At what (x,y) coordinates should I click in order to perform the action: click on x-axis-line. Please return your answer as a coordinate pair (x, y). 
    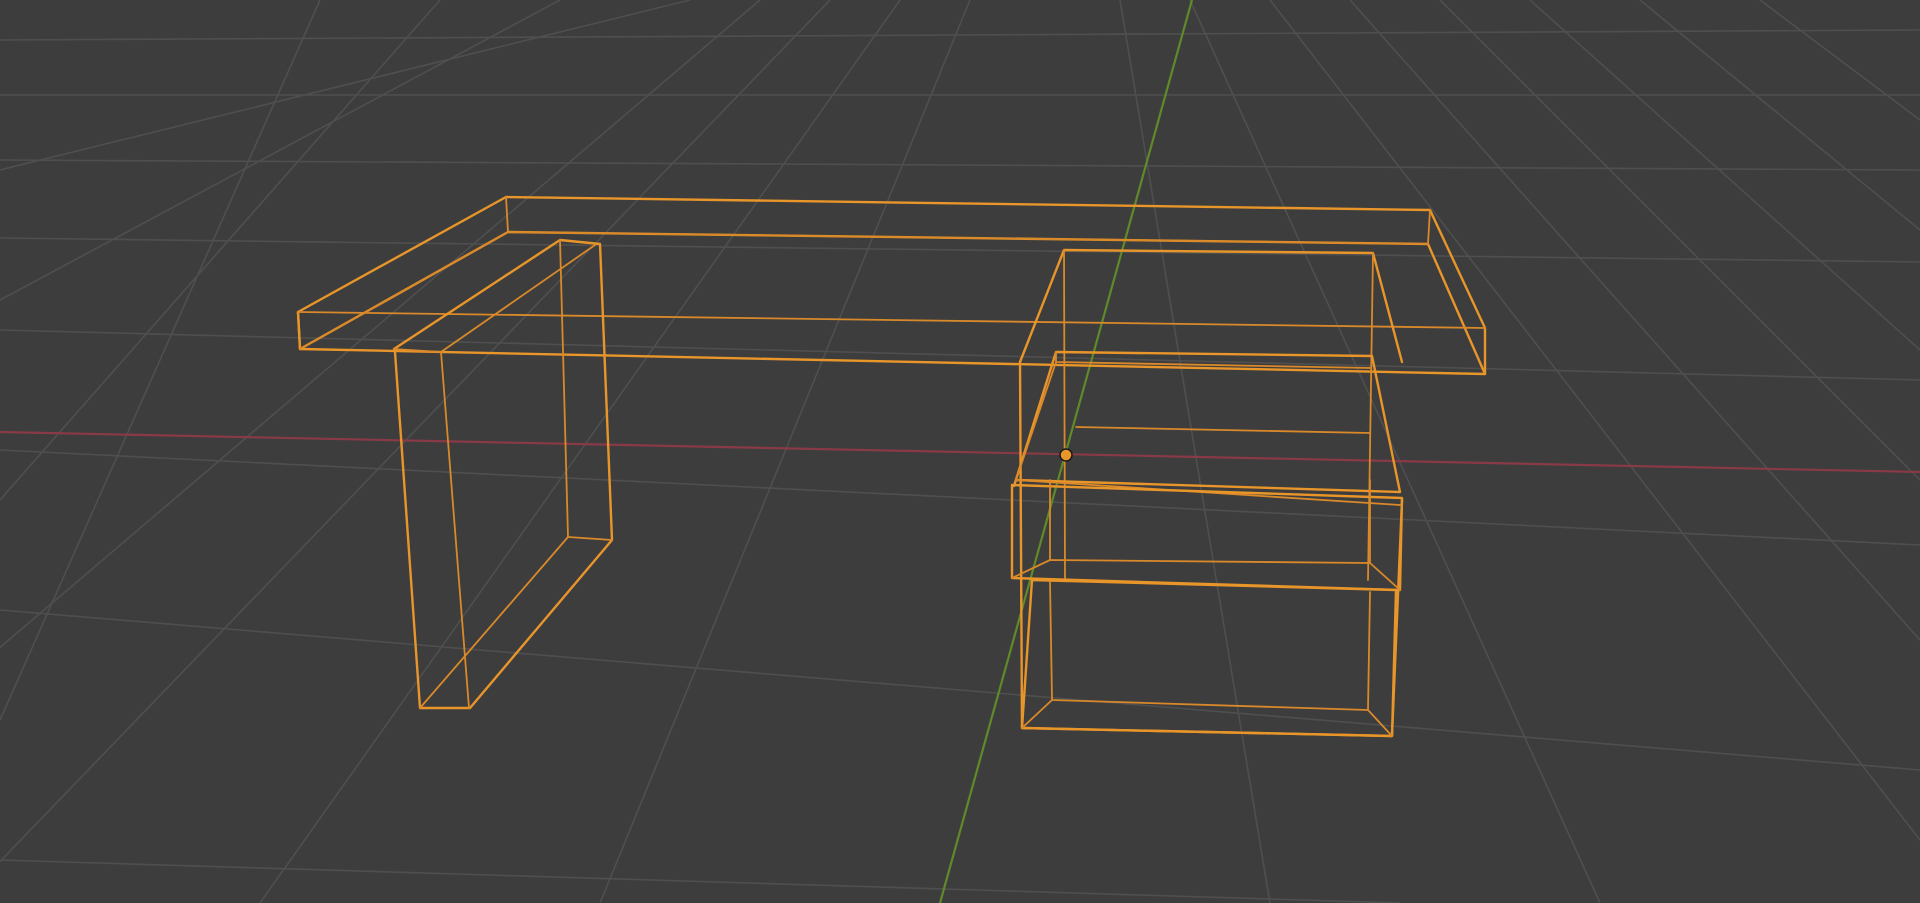
    Looking at the image, I should click on (960, 452).